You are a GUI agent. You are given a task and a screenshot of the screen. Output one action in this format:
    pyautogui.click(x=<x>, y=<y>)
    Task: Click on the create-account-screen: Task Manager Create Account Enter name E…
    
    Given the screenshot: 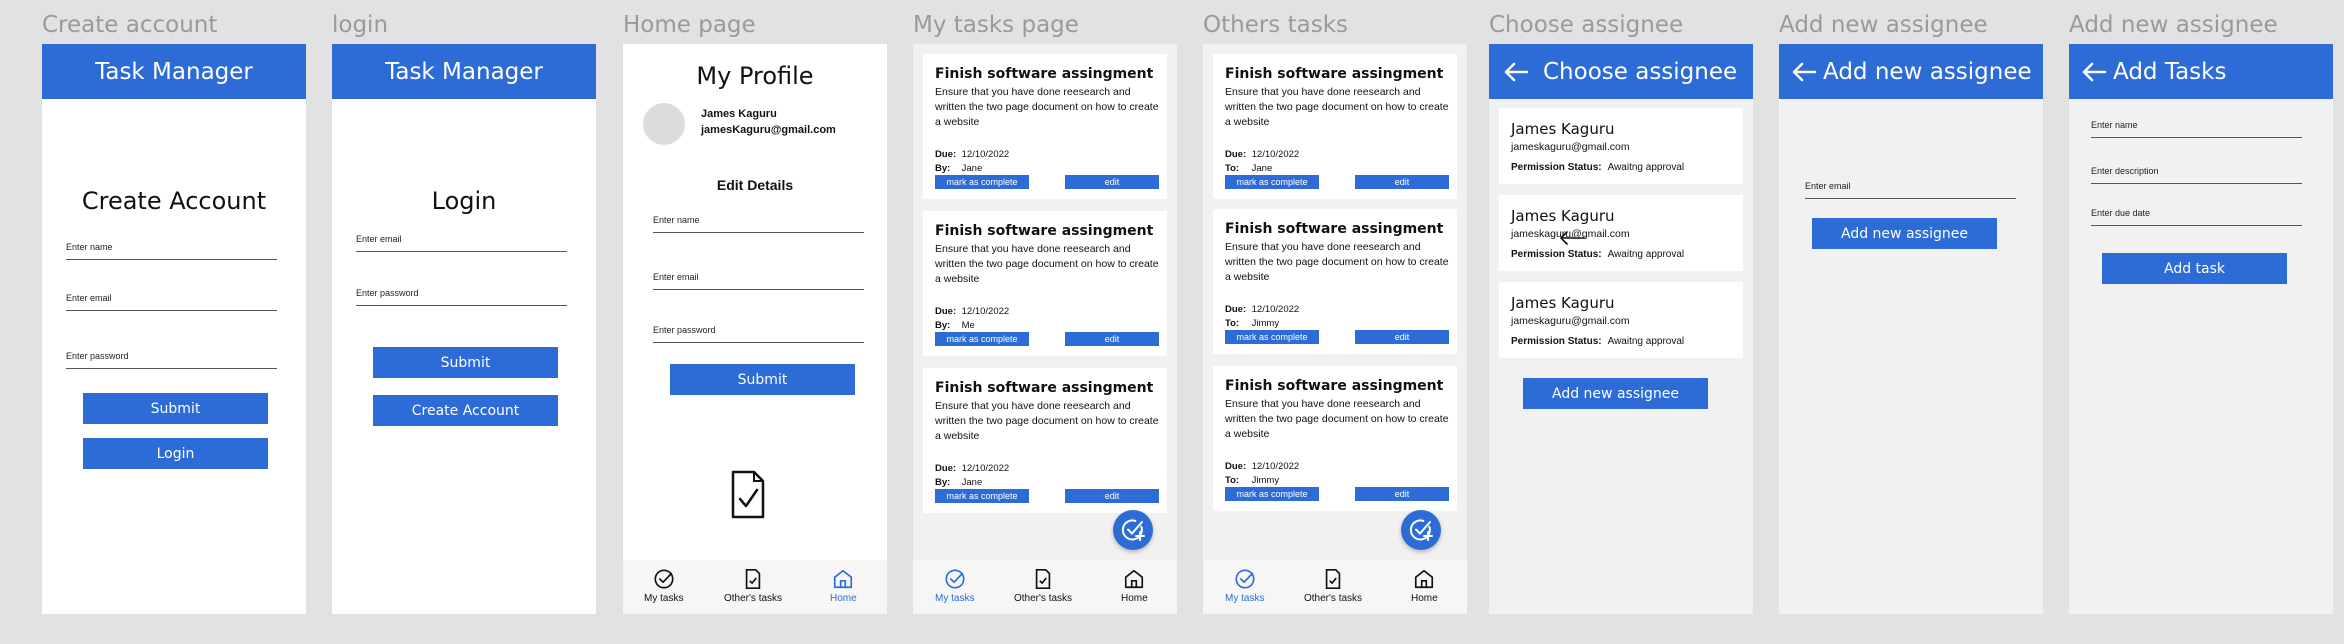 What is the action you would take?
    pyautogui.click(x=174, y=329)
    